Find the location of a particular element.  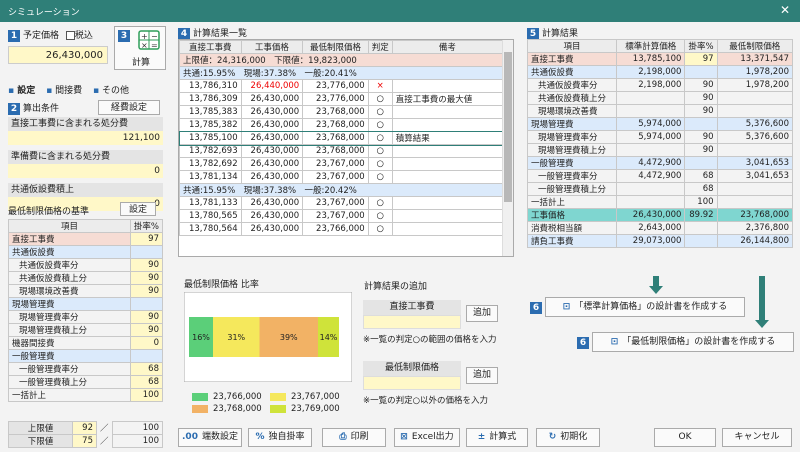

own-rate-button: % 独自掛率 is located at coordinates (280, 437).